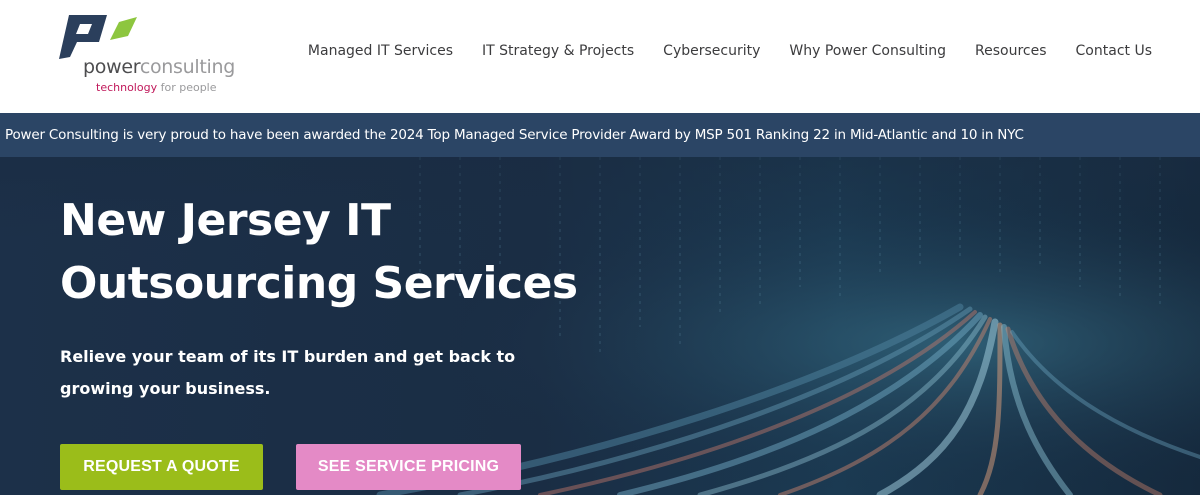 The image size is (1200, 495). What do you see at coordinates (558, 51) in the screenshot?
I see `nav-it-strategy-projects: IT Strategy & Projects` at bounding box center [558, 51].